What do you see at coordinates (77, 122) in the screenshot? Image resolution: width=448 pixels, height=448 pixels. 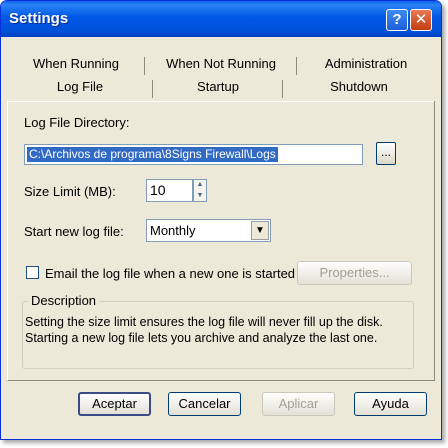 I see `directory-label: Log File Directory:` at bounding box center [77, 122].